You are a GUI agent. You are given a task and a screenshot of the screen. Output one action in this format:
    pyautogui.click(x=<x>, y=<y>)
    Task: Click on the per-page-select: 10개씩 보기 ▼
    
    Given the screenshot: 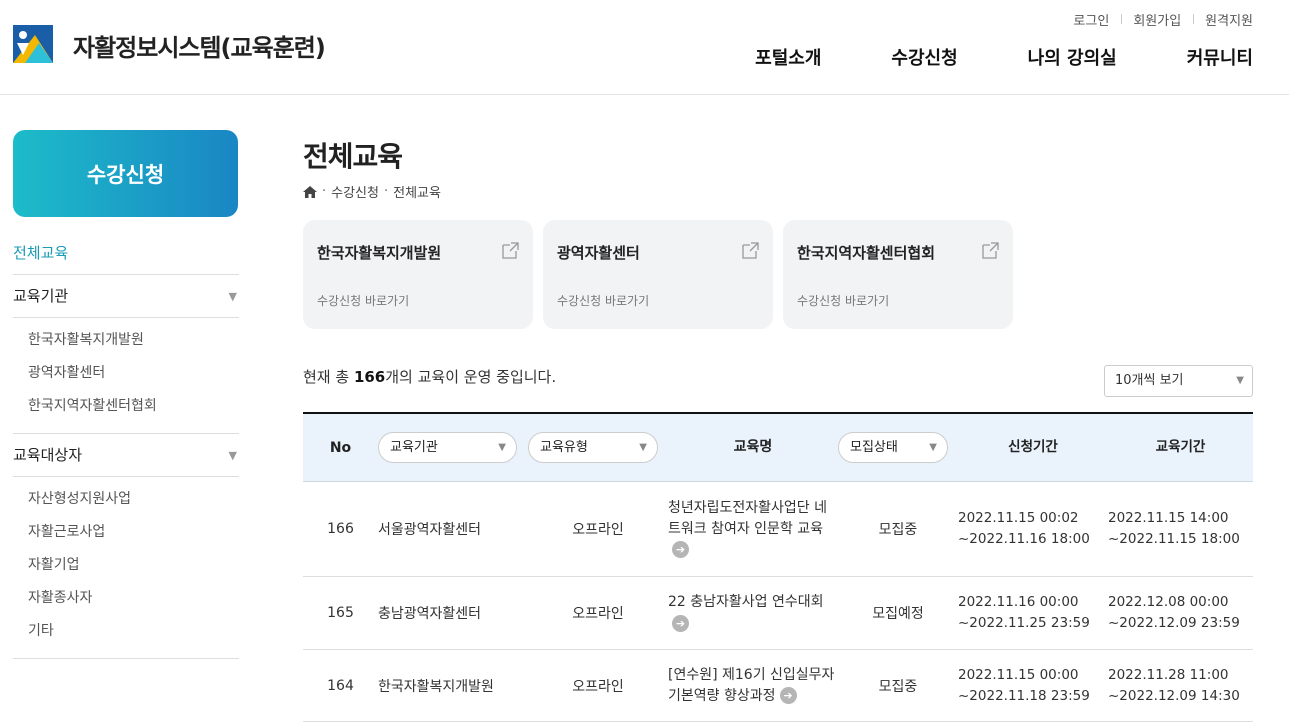 What is the action you would take?
    pyautogui.click(x=1178, y=381)
    